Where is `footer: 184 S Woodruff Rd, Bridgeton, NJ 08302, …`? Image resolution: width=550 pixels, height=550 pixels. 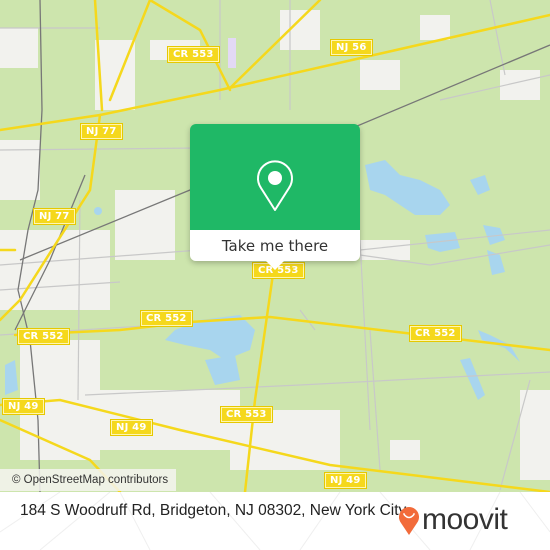
footer: 184 S Woodruff Rd, Bridgeton, NJ 08302, … is located at coordinates (275, 521).